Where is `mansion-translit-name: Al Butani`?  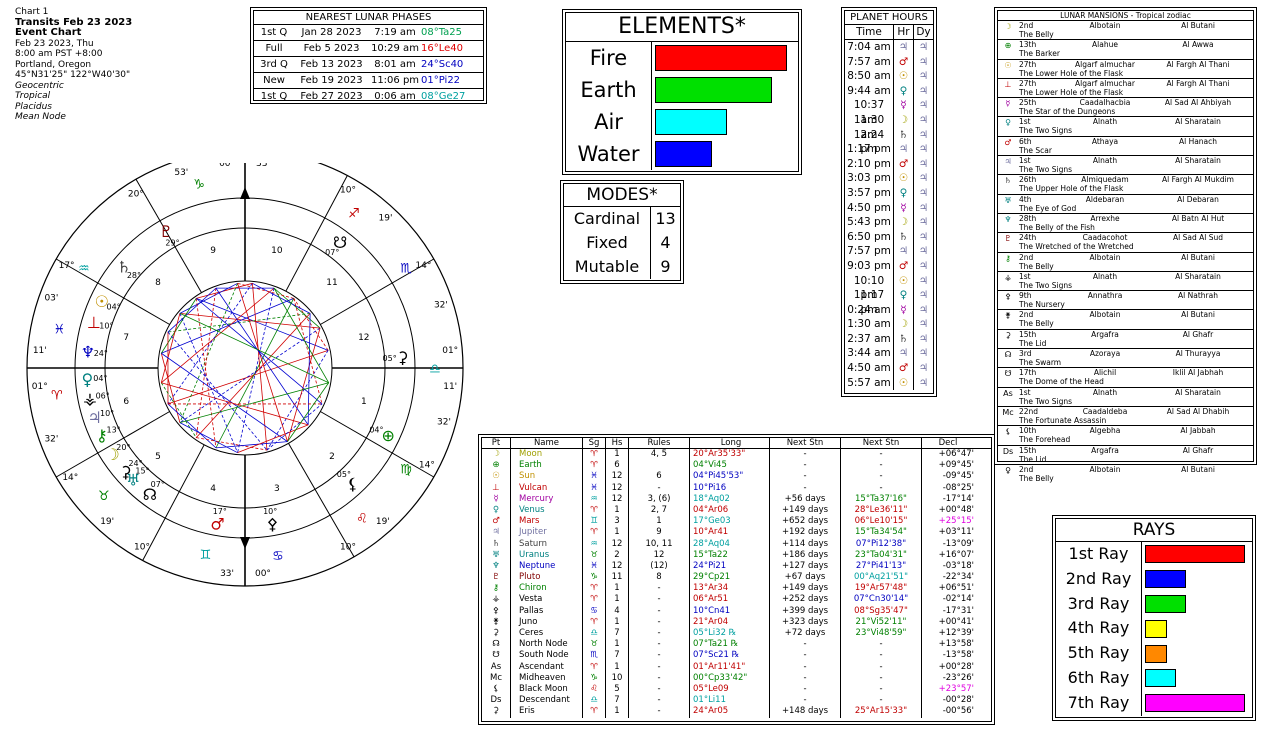
mansion-translit-name: Al Butani is located at coordinates (1198, 257).